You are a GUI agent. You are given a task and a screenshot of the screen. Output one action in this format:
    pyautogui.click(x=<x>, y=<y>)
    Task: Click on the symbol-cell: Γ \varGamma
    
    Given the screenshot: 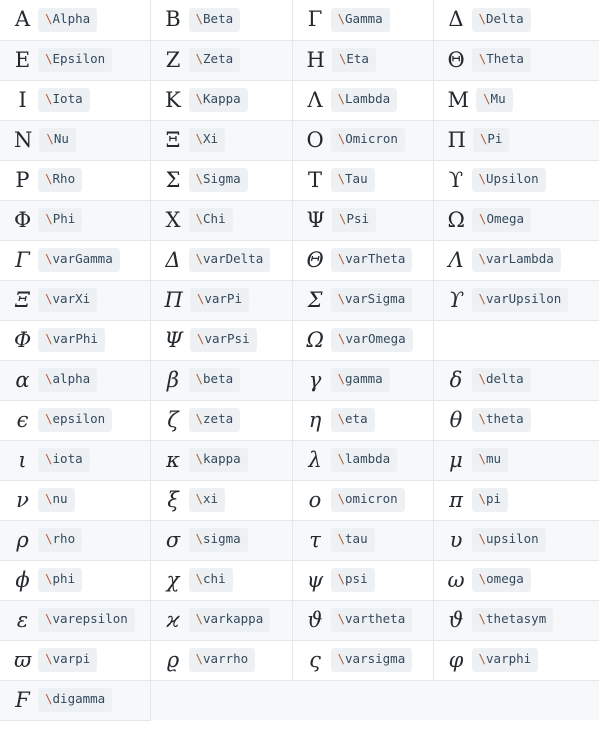 What is the action you would take?
    pyautogui.click(x=75, y=260)
    